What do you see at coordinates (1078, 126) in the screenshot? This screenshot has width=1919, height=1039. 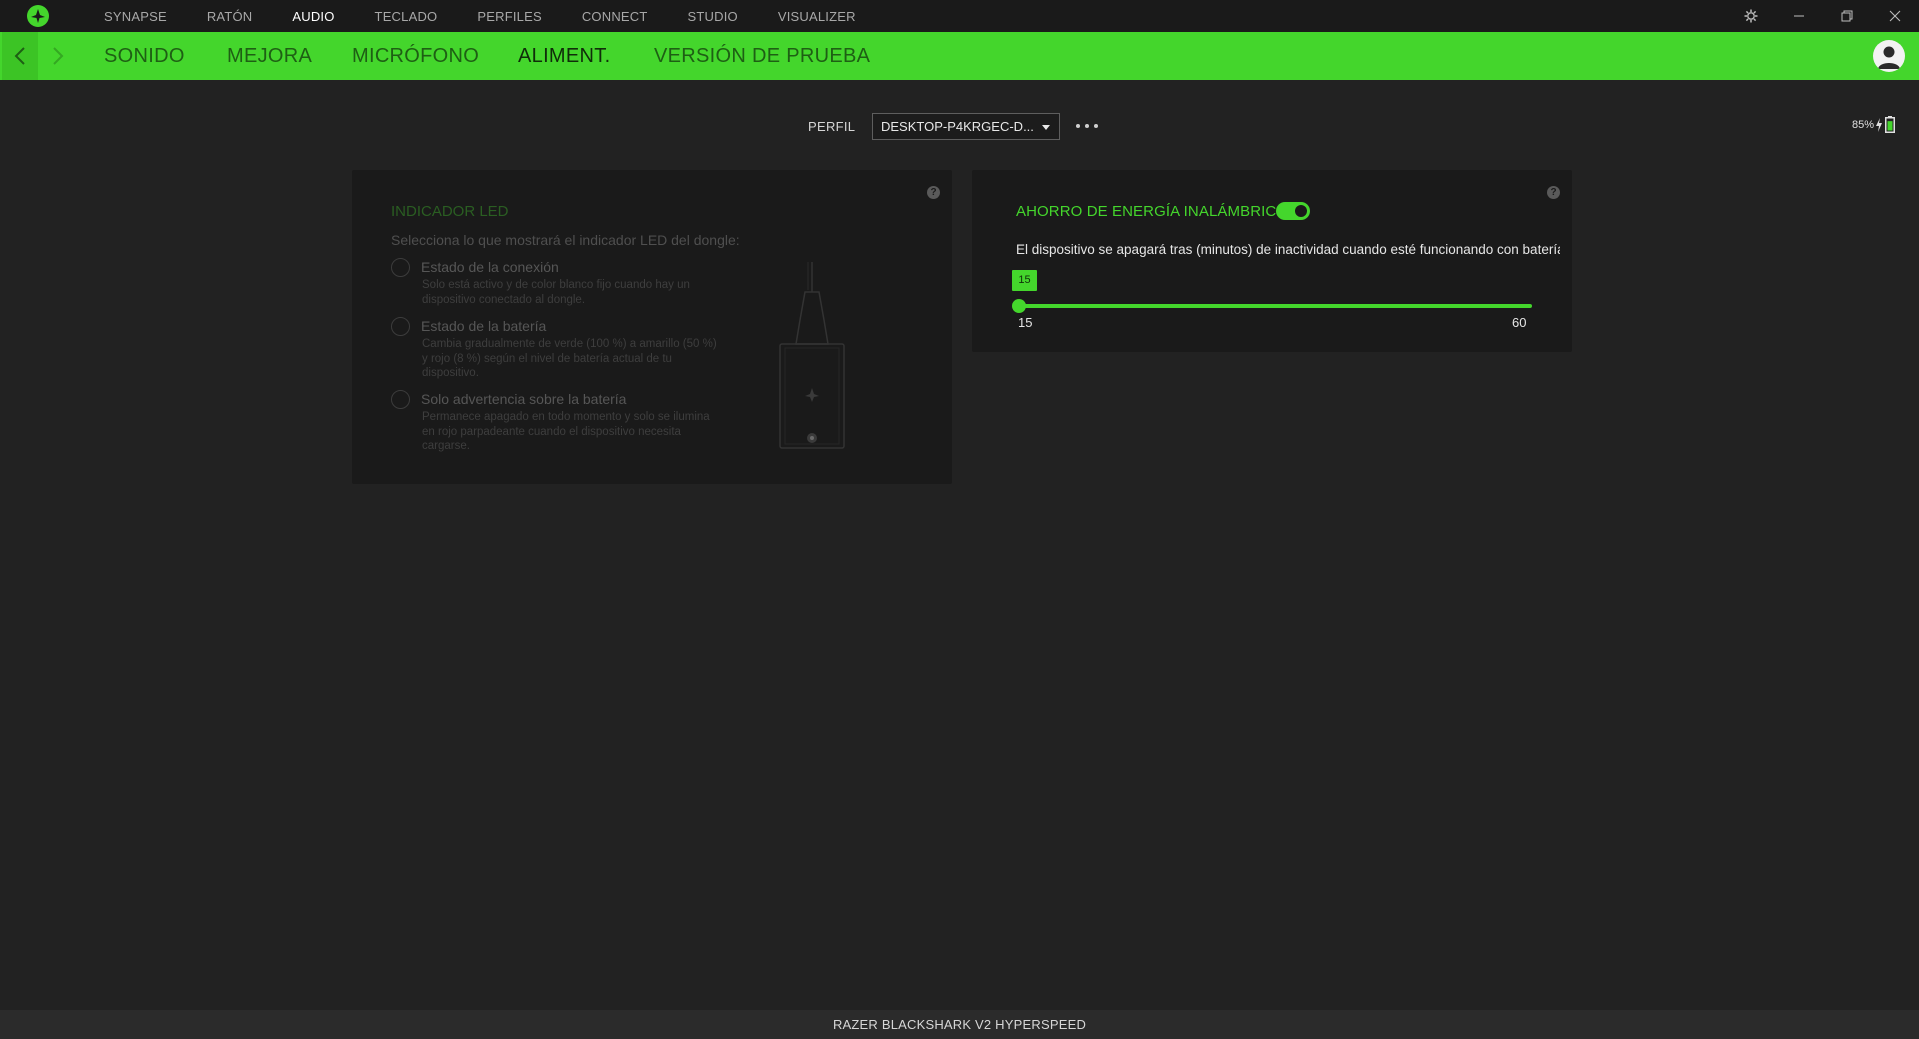 I see `more-icon` at bounding box center [1078, 126].